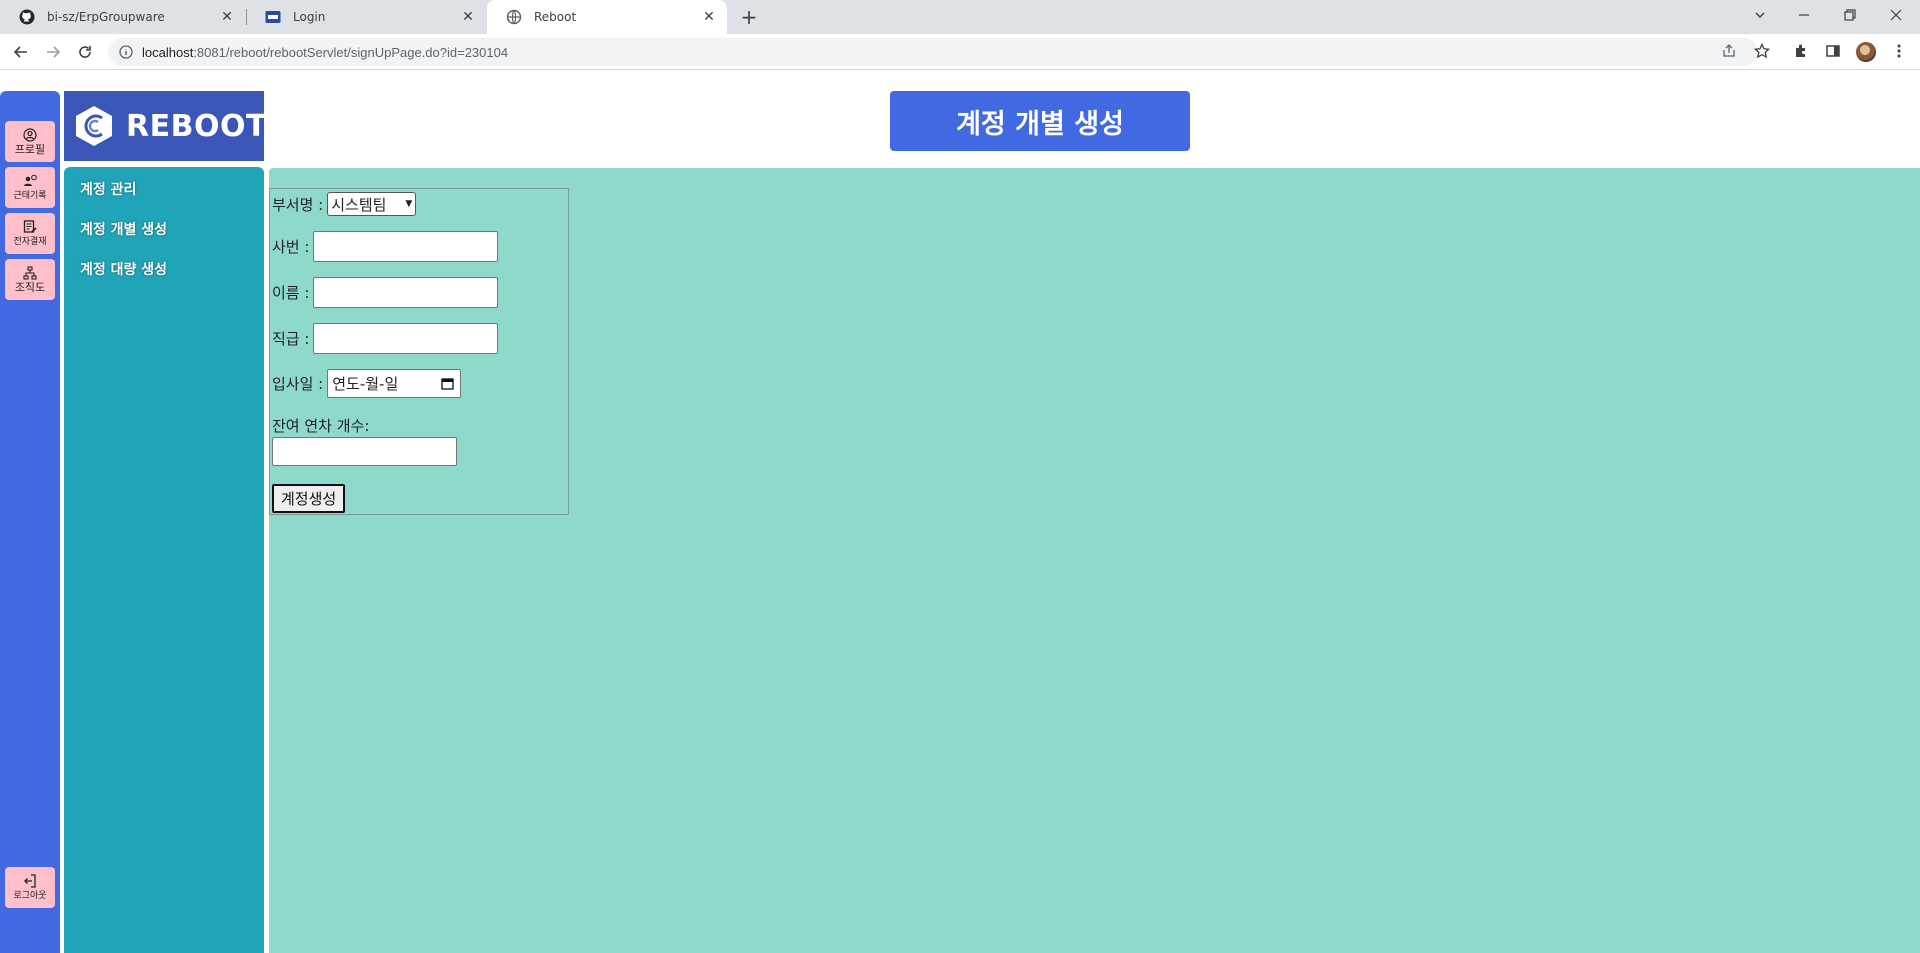 This screenshot has width=1920, height=953. Describe the element at coordinates (273, 17) in the screenshot. I see `site-icon` at that location.